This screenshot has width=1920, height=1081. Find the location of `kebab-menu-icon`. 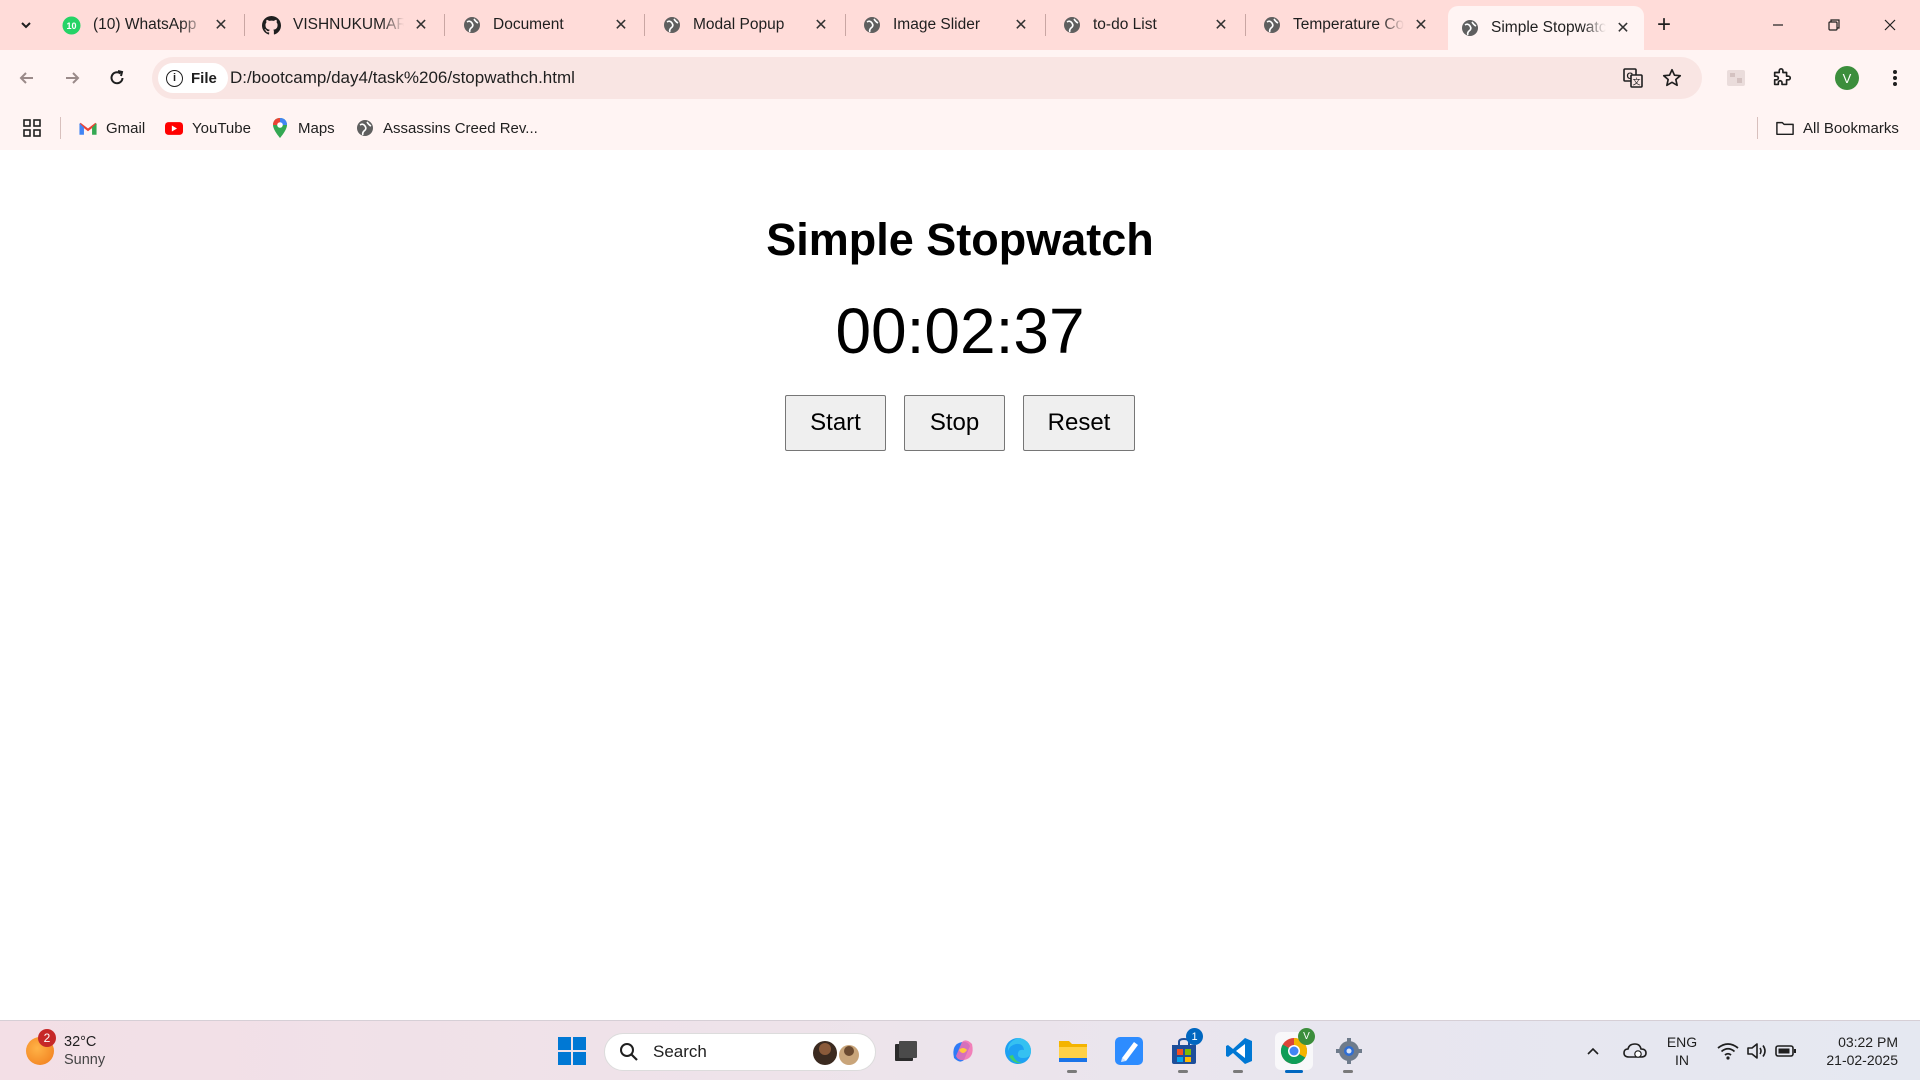

kebab-menu-icon is located at coordinates (1895, 78).